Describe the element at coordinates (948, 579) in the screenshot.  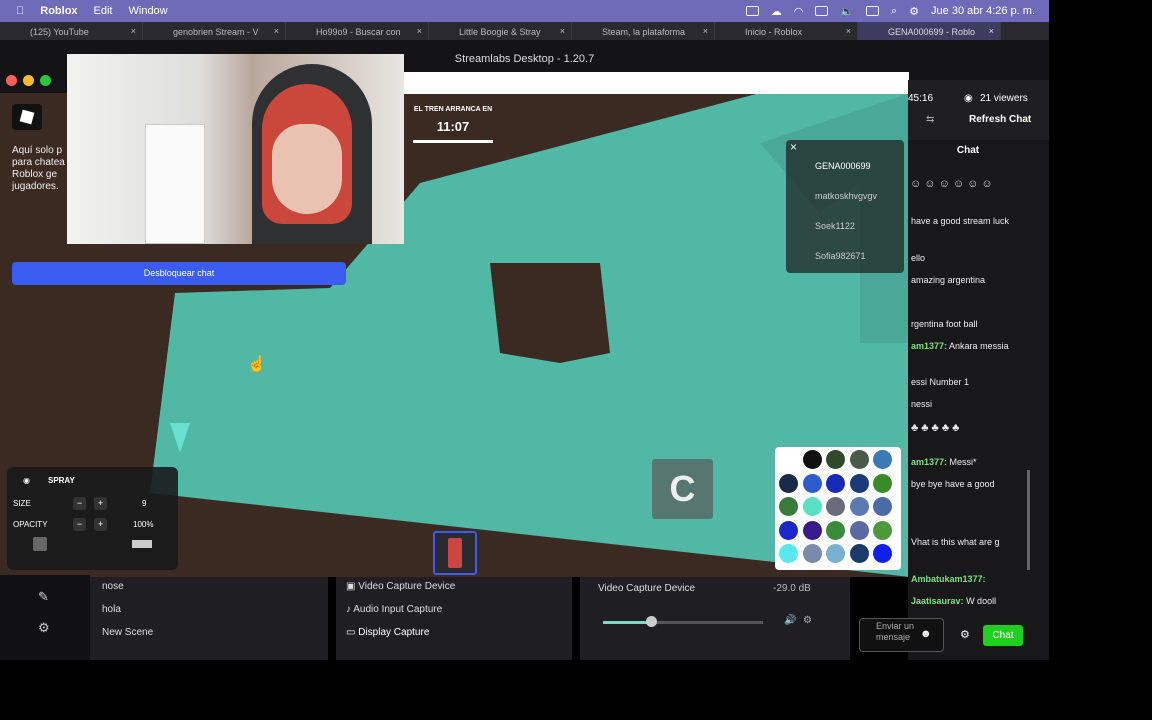
I see `chat-username: Ambatukam1377:` at that location.